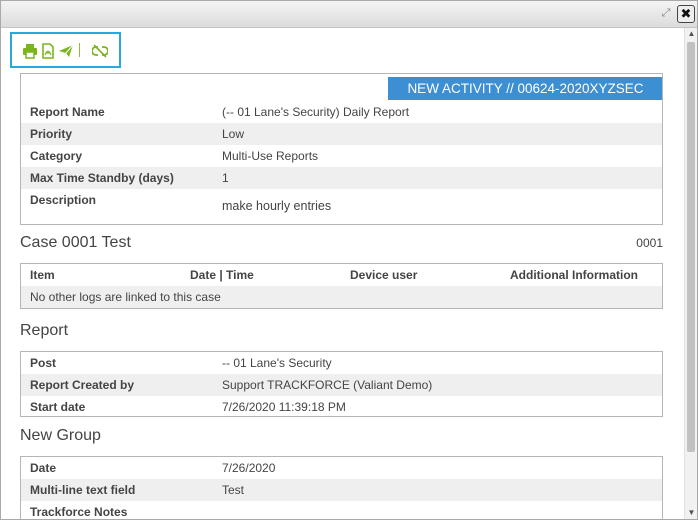 Image resolution: width=698 pixels, height=520 pixels. What do you see at coordinates (79, 512) in the screenshot?
I see `field-label: Trackforce Notes` at bounding box center [79, 512].